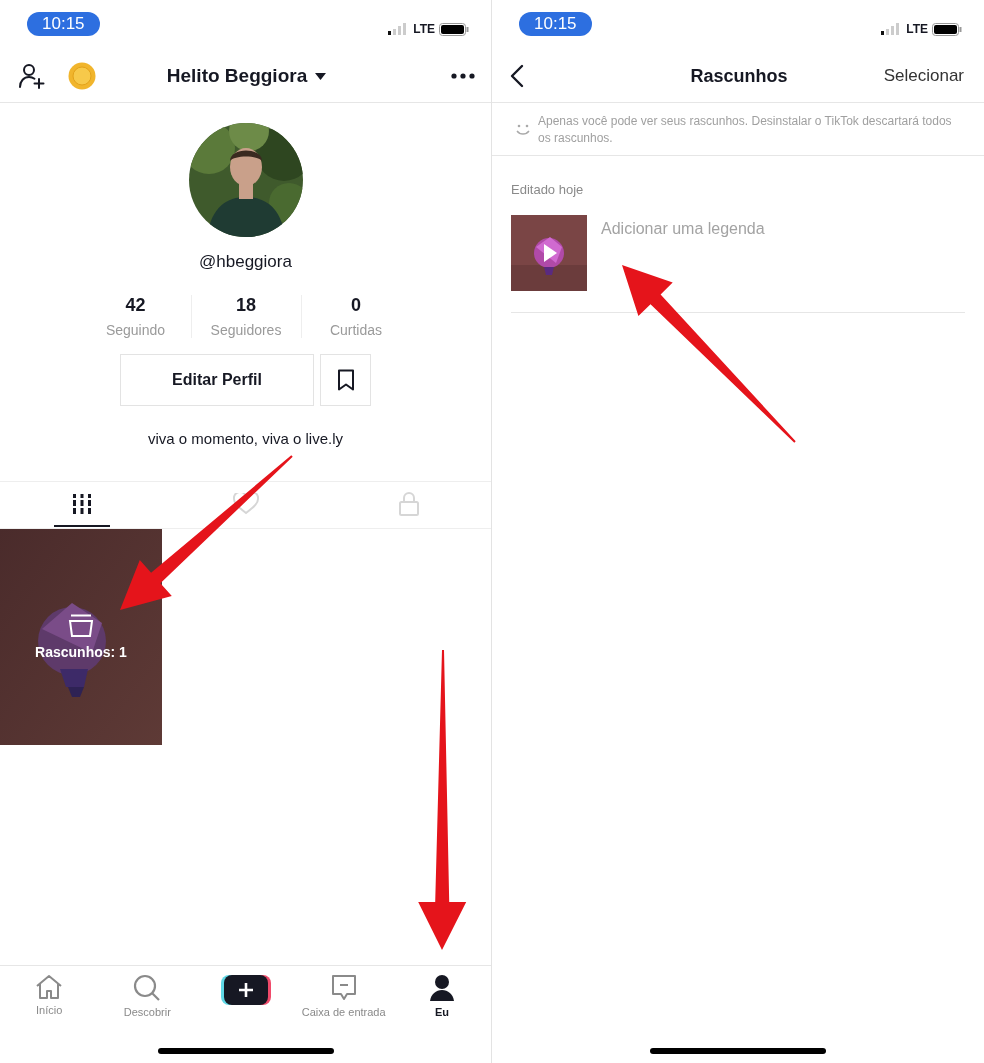 The height and width of the screenshot is (1063, 984). I want to click on lock-icon, so click(409, 504).